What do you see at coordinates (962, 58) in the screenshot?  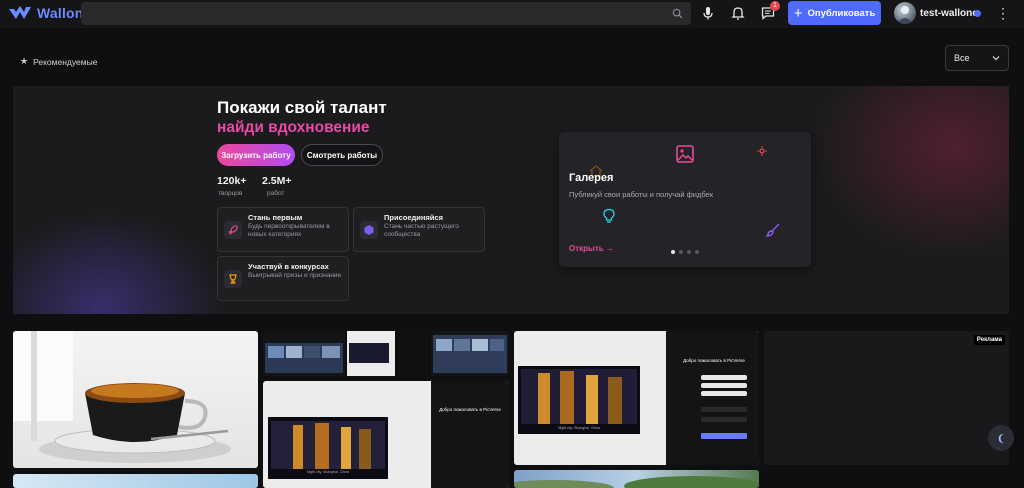 I see `category-select-value: Все` at bounding box center [962, 58].